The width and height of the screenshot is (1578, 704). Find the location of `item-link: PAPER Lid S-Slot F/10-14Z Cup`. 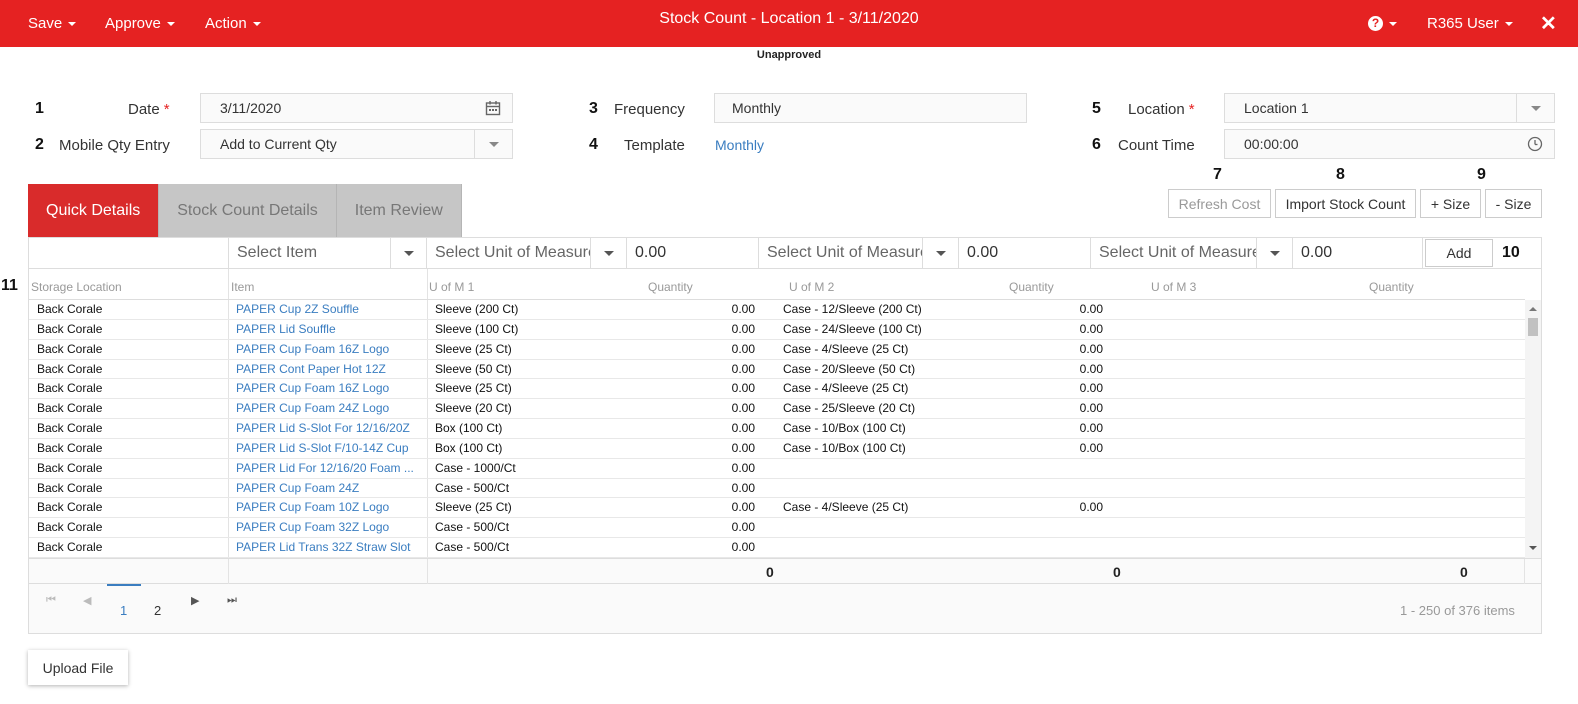

item-link: PAPER Lid S-Slot F/10-14Z Cup is located at coordinates (328, 448).